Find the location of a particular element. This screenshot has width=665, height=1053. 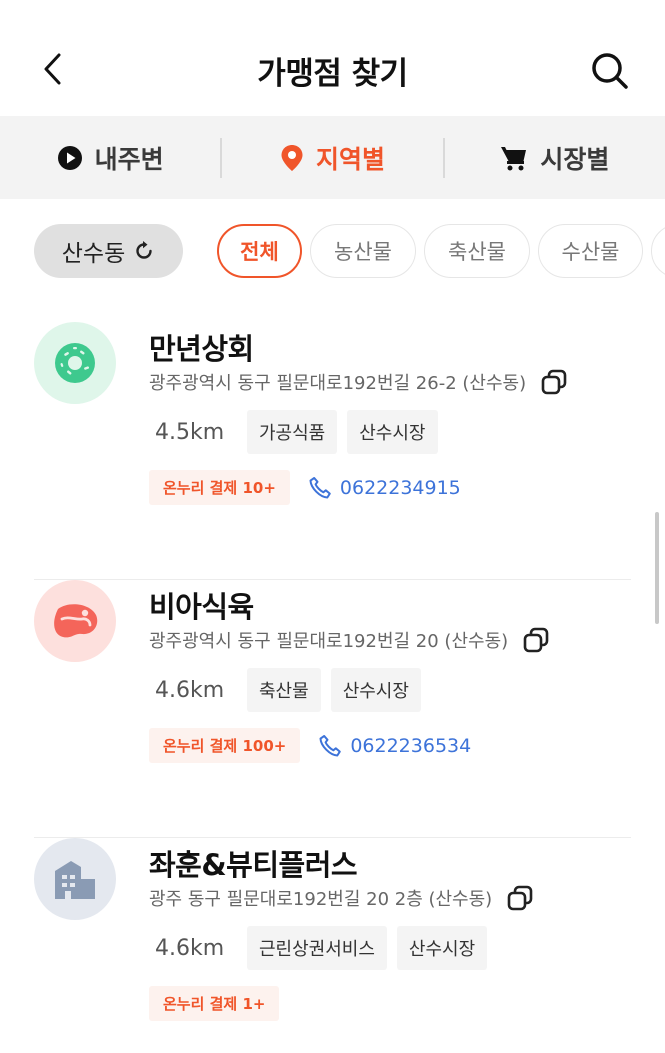

store-address: 광주광역시 동구 필문대로192번길 26-2 (산수동) is located at coordinates (338, 383).